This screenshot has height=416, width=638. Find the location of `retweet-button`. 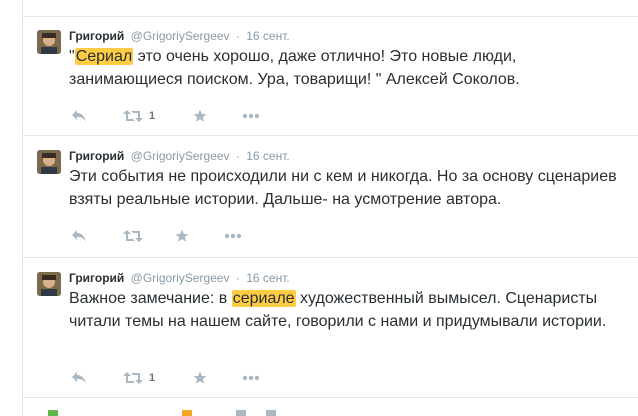

retweet-button is located at coordinates (136, 236).